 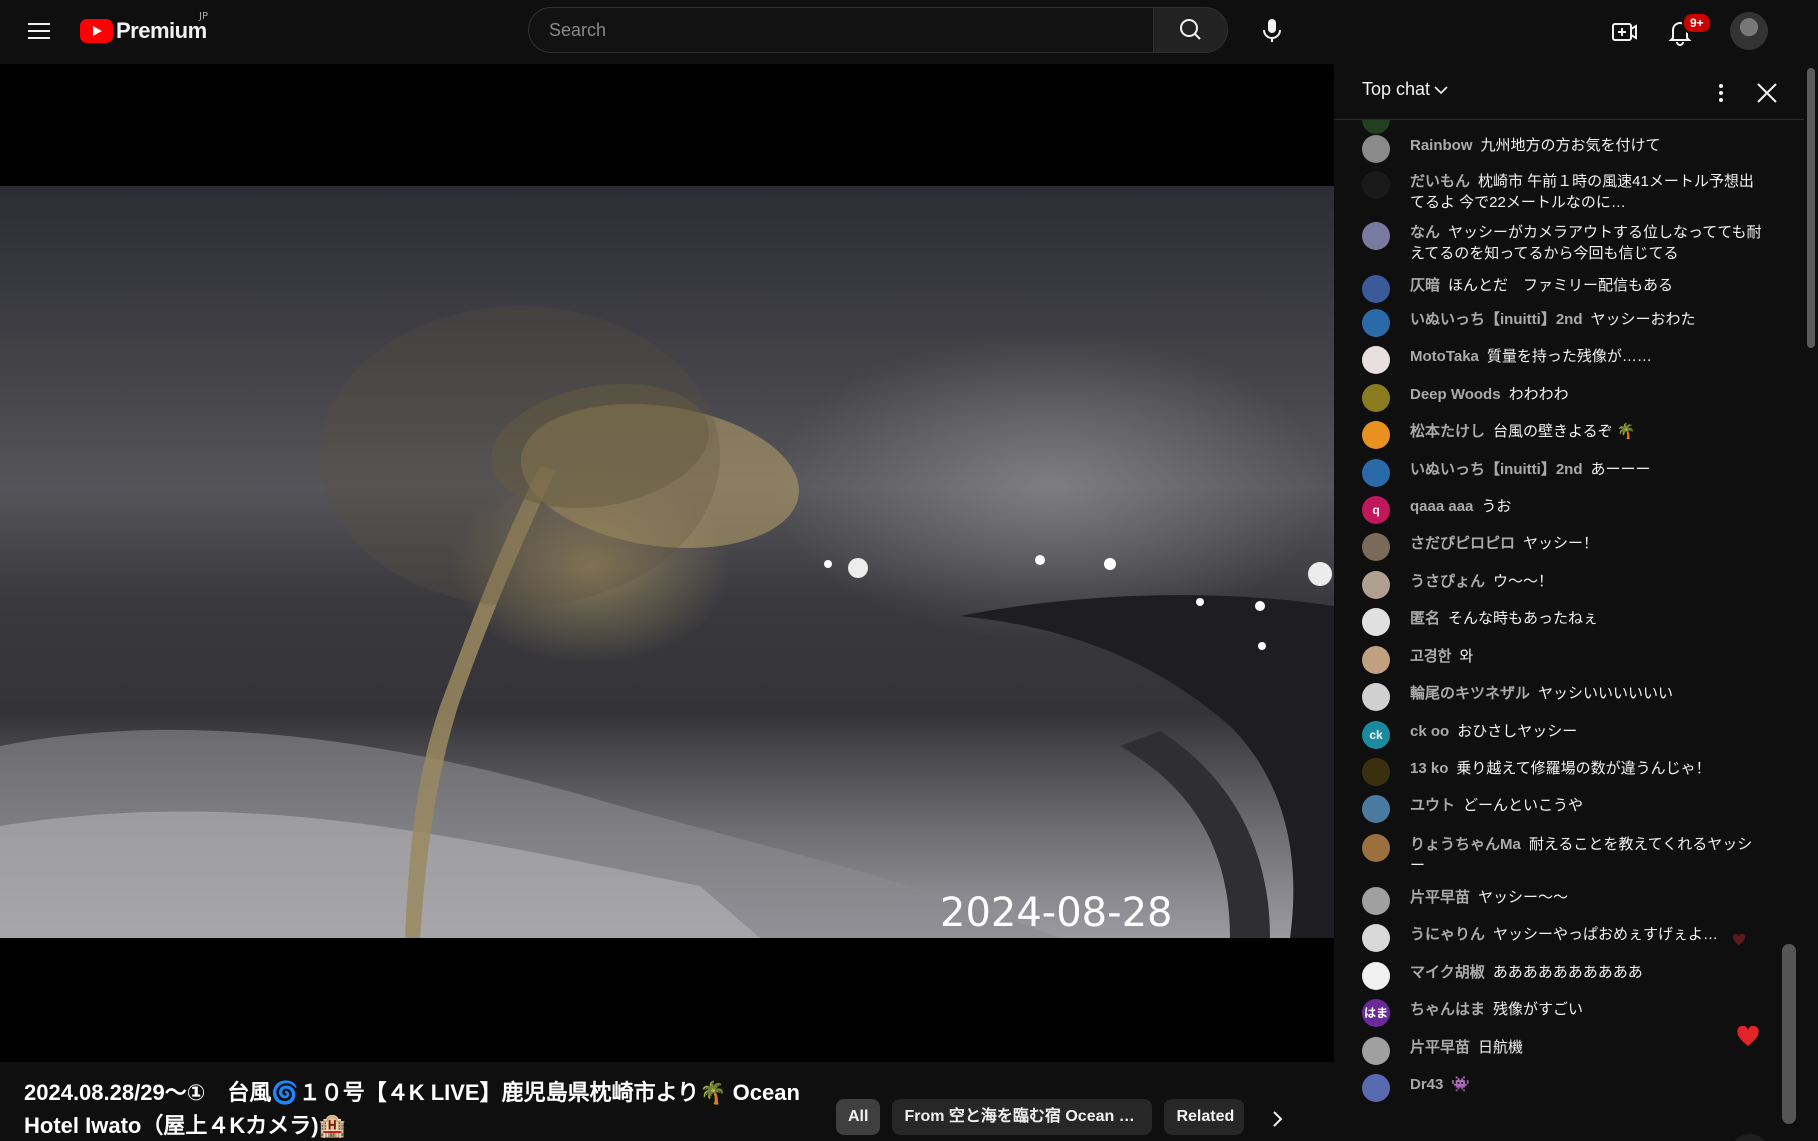 I want to click on chat-author: MotoTaka, so click(x=1444, y=356).